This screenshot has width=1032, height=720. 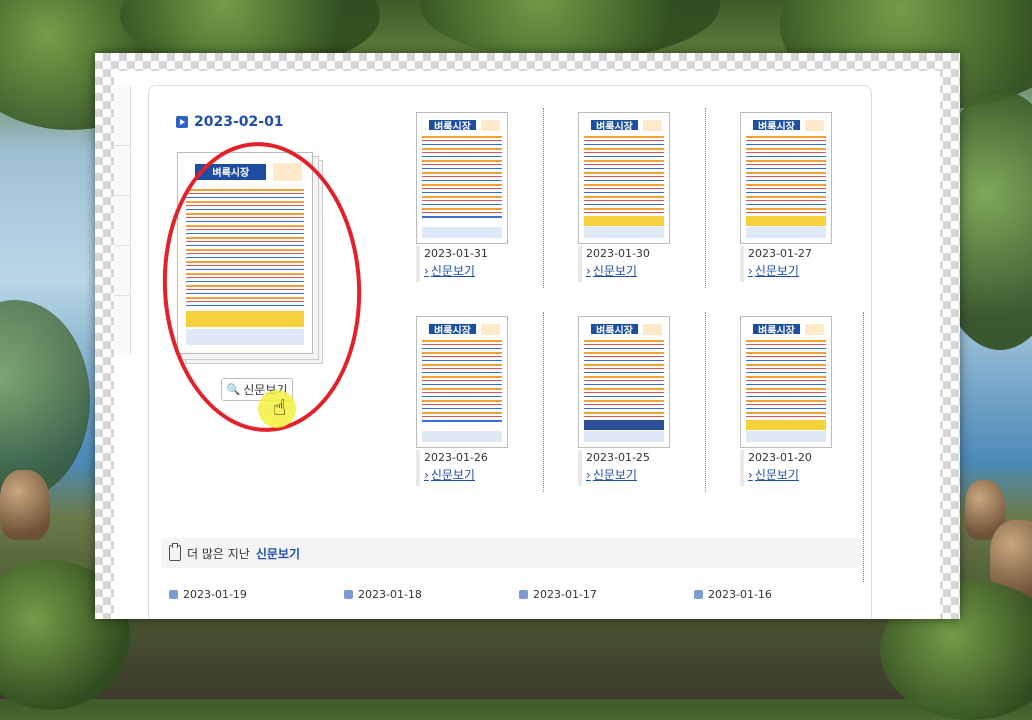 I want to click on older-date-item: 2023-01-19, so click(x=256, y=594).